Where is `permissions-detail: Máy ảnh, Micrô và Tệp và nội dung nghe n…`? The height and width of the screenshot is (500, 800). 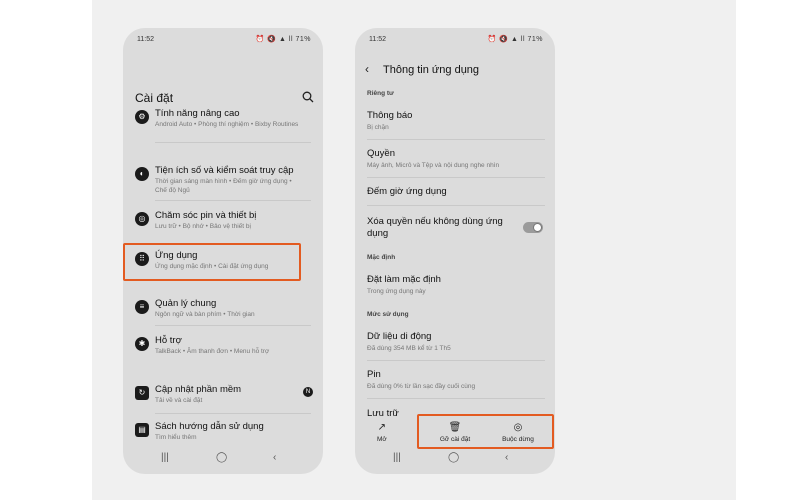
permissions-detail: Máy ảnh, Micrô và Tệp và nội dung nghe n… is located at coordinates (433, 165).